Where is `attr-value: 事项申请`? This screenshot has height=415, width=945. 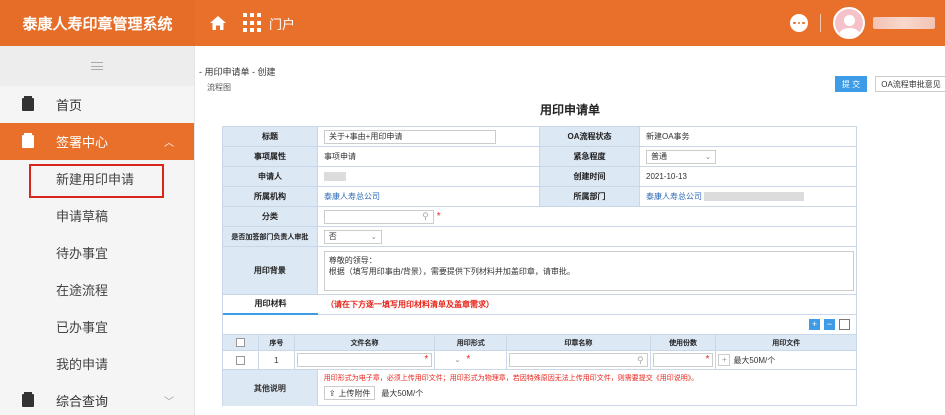
attr-value: 事项申请 is located at coordinates (429, 156).